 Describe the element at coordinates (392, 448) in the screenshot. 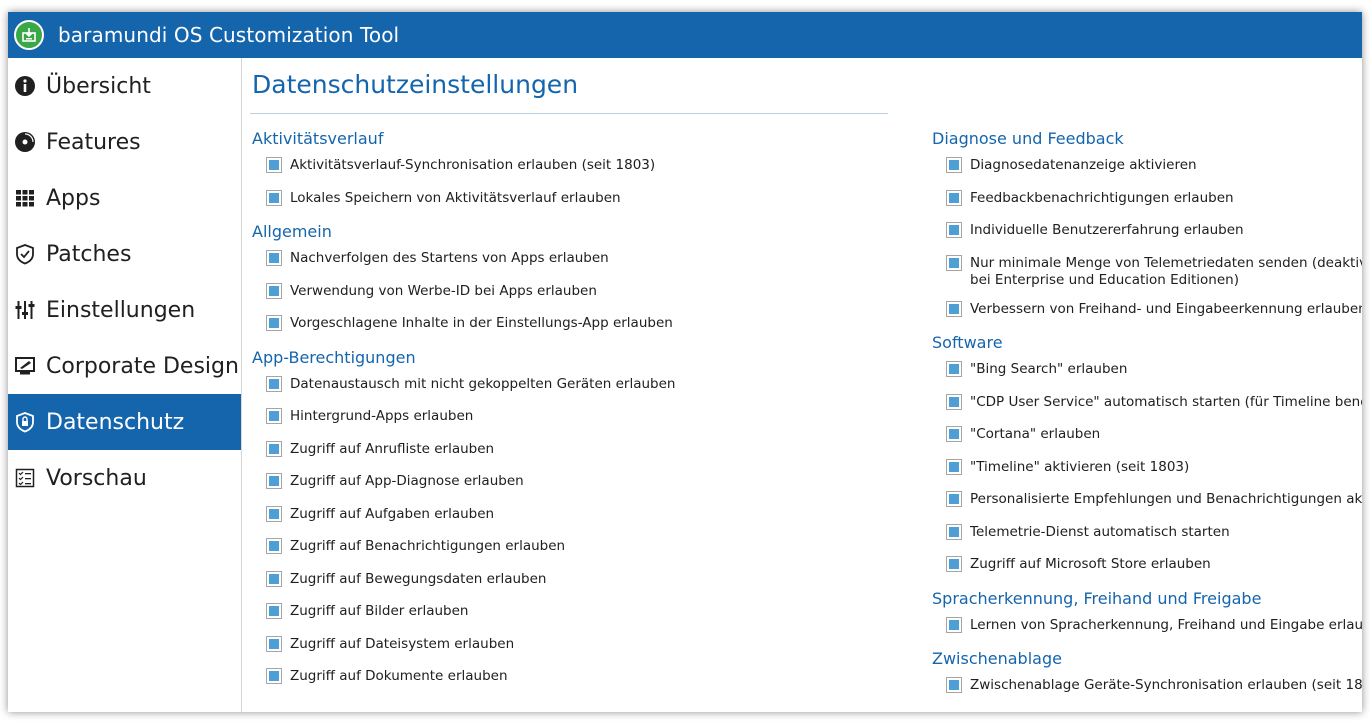

I see `option-label: Zugriff auf Anrufliste erlauben` at that location.